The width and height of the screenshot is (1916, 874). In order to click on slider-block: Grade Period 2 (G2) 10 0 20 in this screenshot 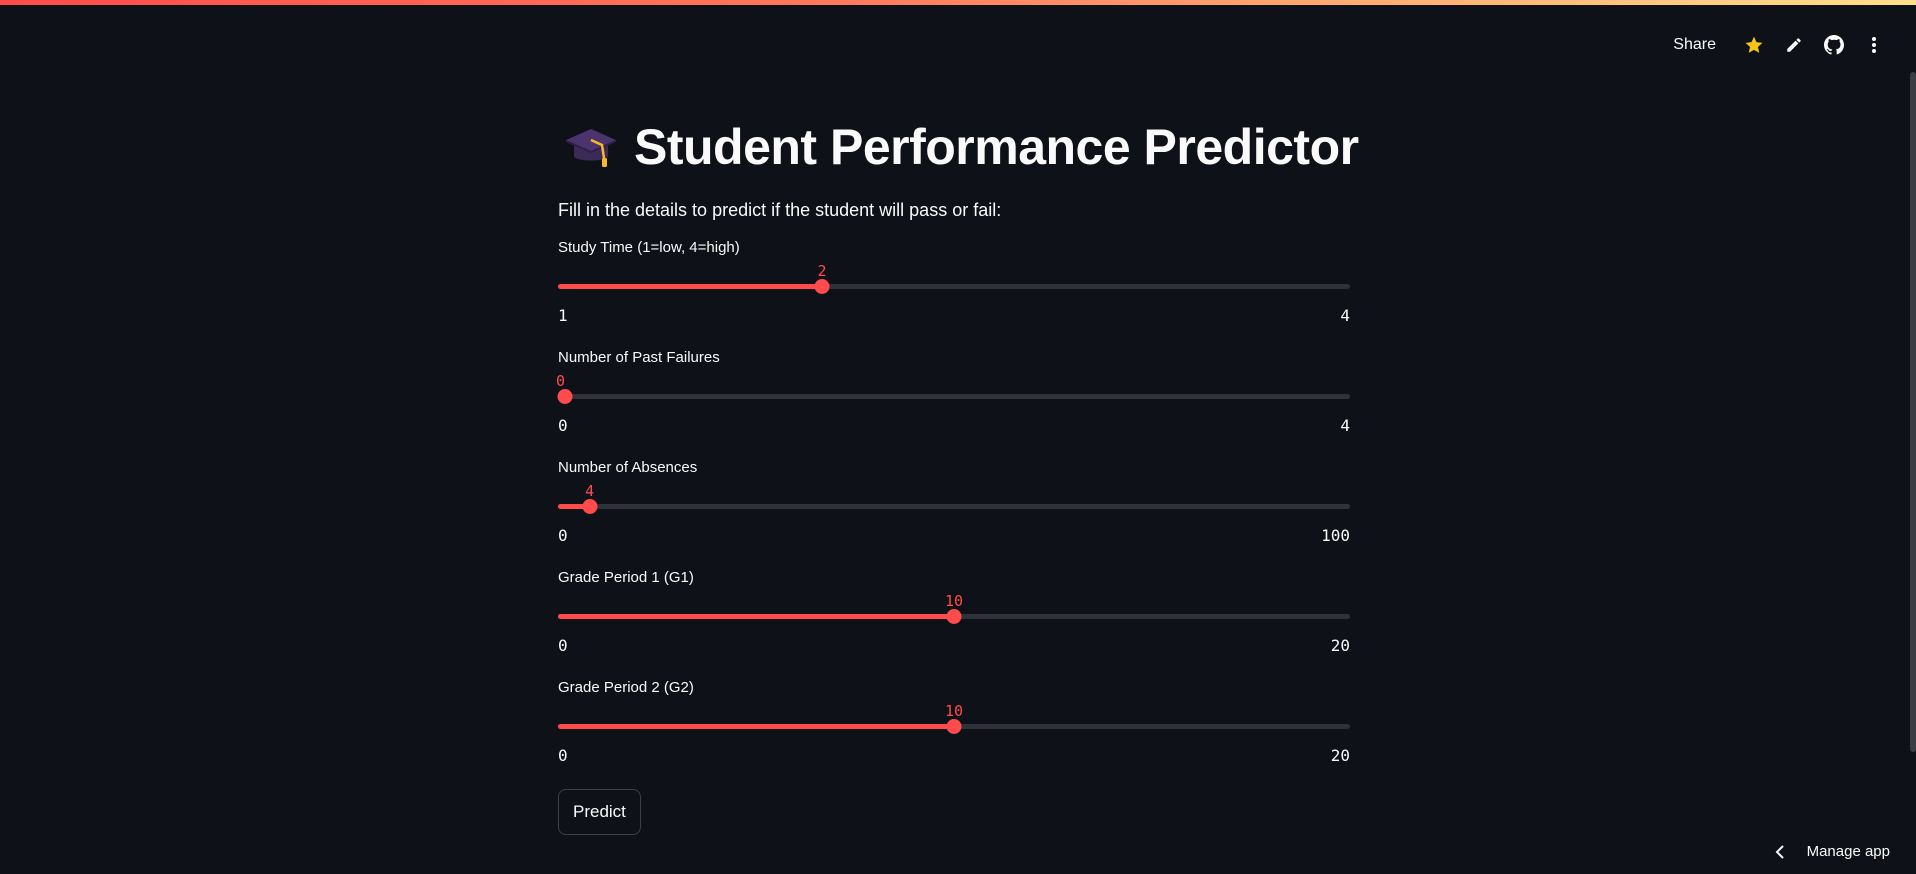, I will do `click(954, 734)`.